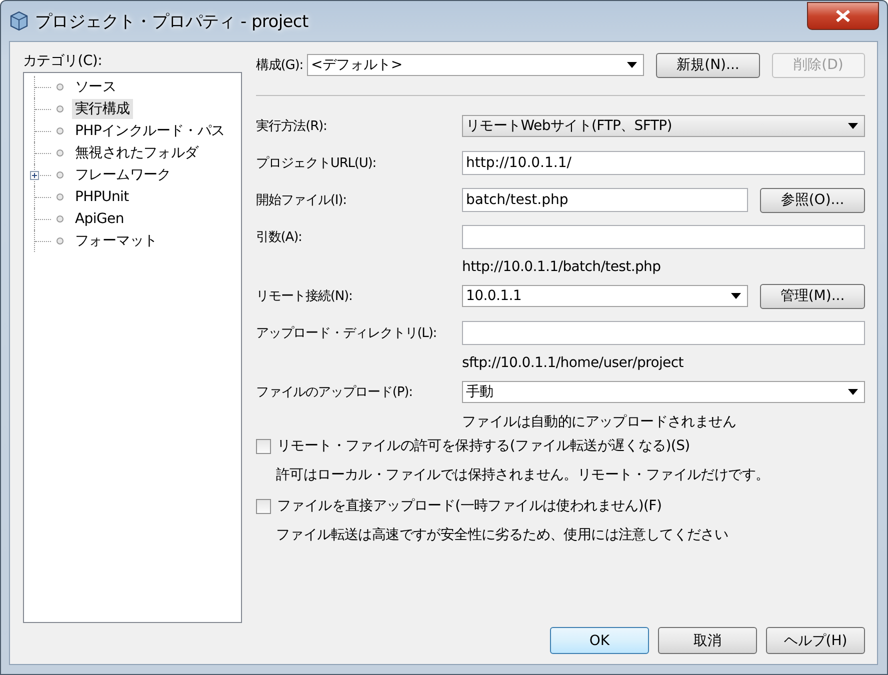  Describe the element at coordinates (99, 219) in the screenshot. I see `category-item: ApiGen` at that location.